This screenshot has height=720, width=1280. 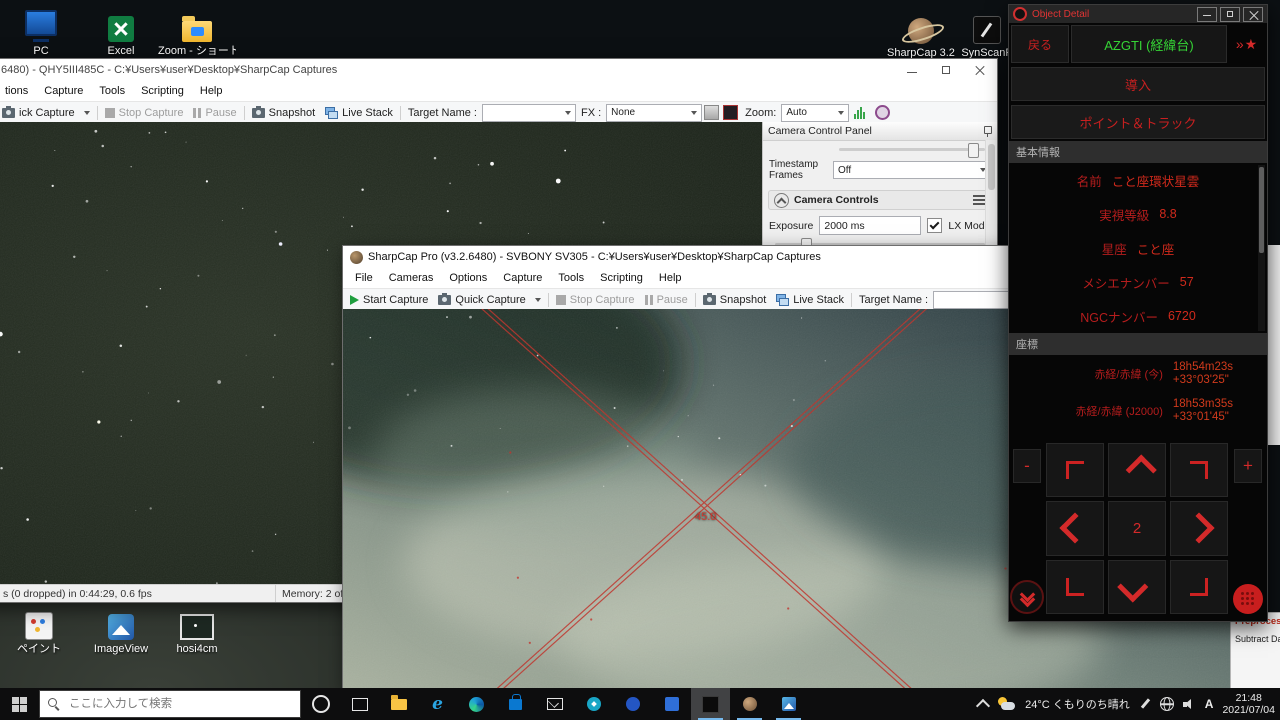 I want to click on taskbar-edge-legacy, so click(x=437, y=704).